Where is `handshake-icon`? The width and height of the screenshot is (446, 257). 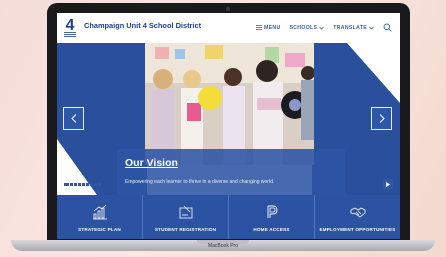 handshake-icon is located at coordinates (357, 212).